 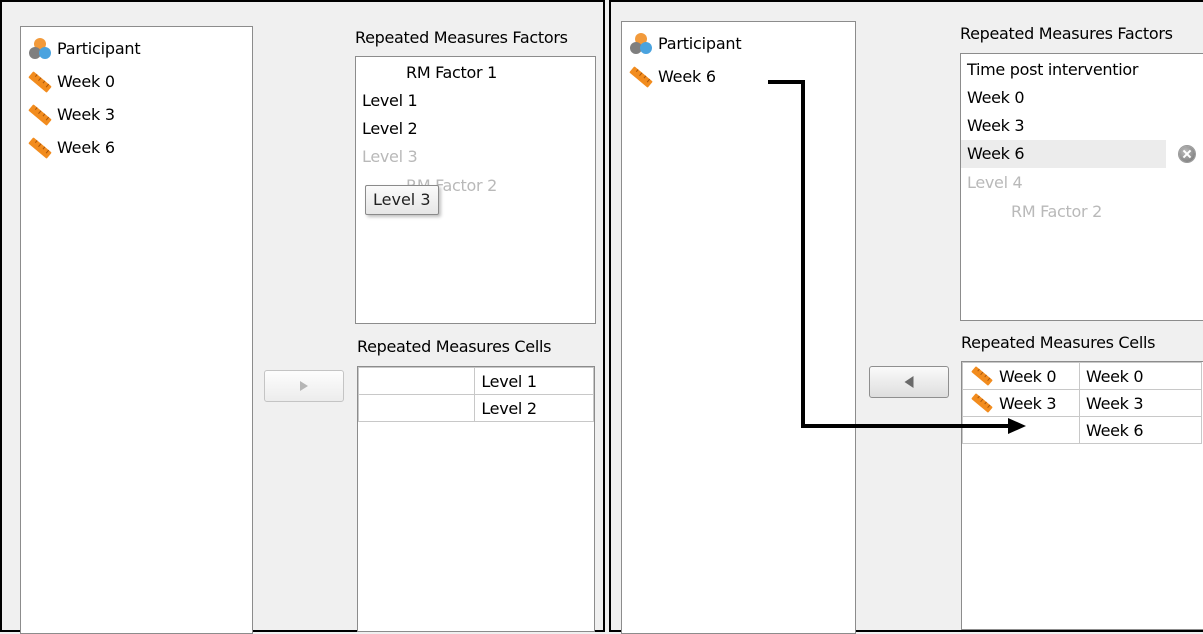 I want to click on cell-variable-label: Week 3, so click(x=1028, y=403).